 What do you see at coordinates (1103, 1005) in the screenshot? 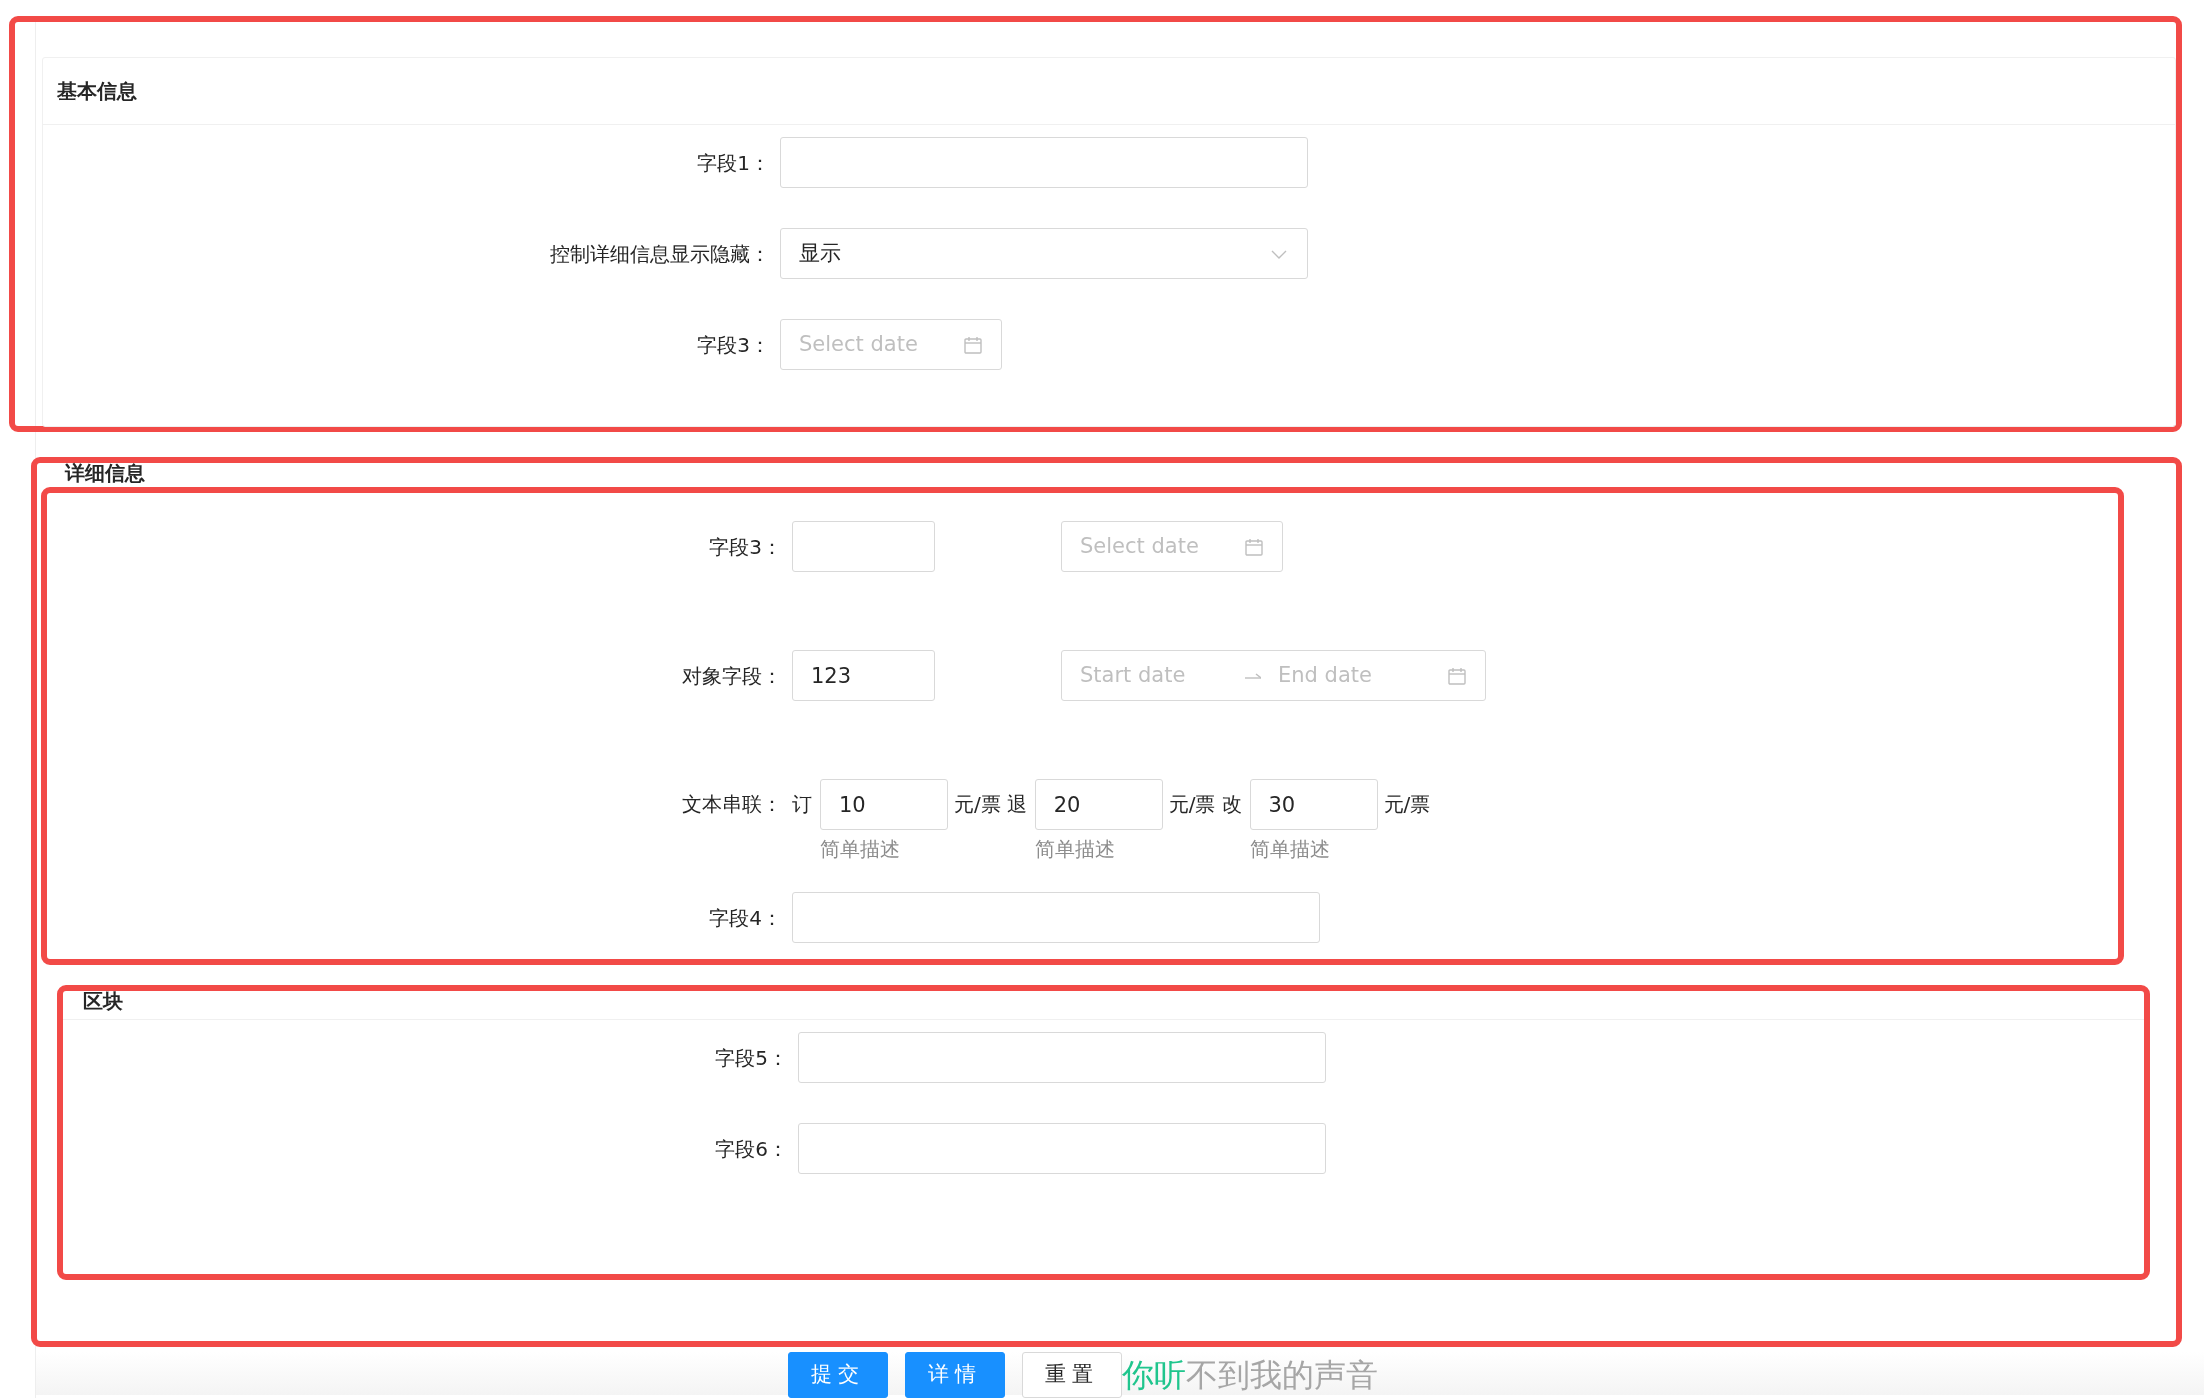
I see `section-title: 区块` at bounding box center [1103, 1005].